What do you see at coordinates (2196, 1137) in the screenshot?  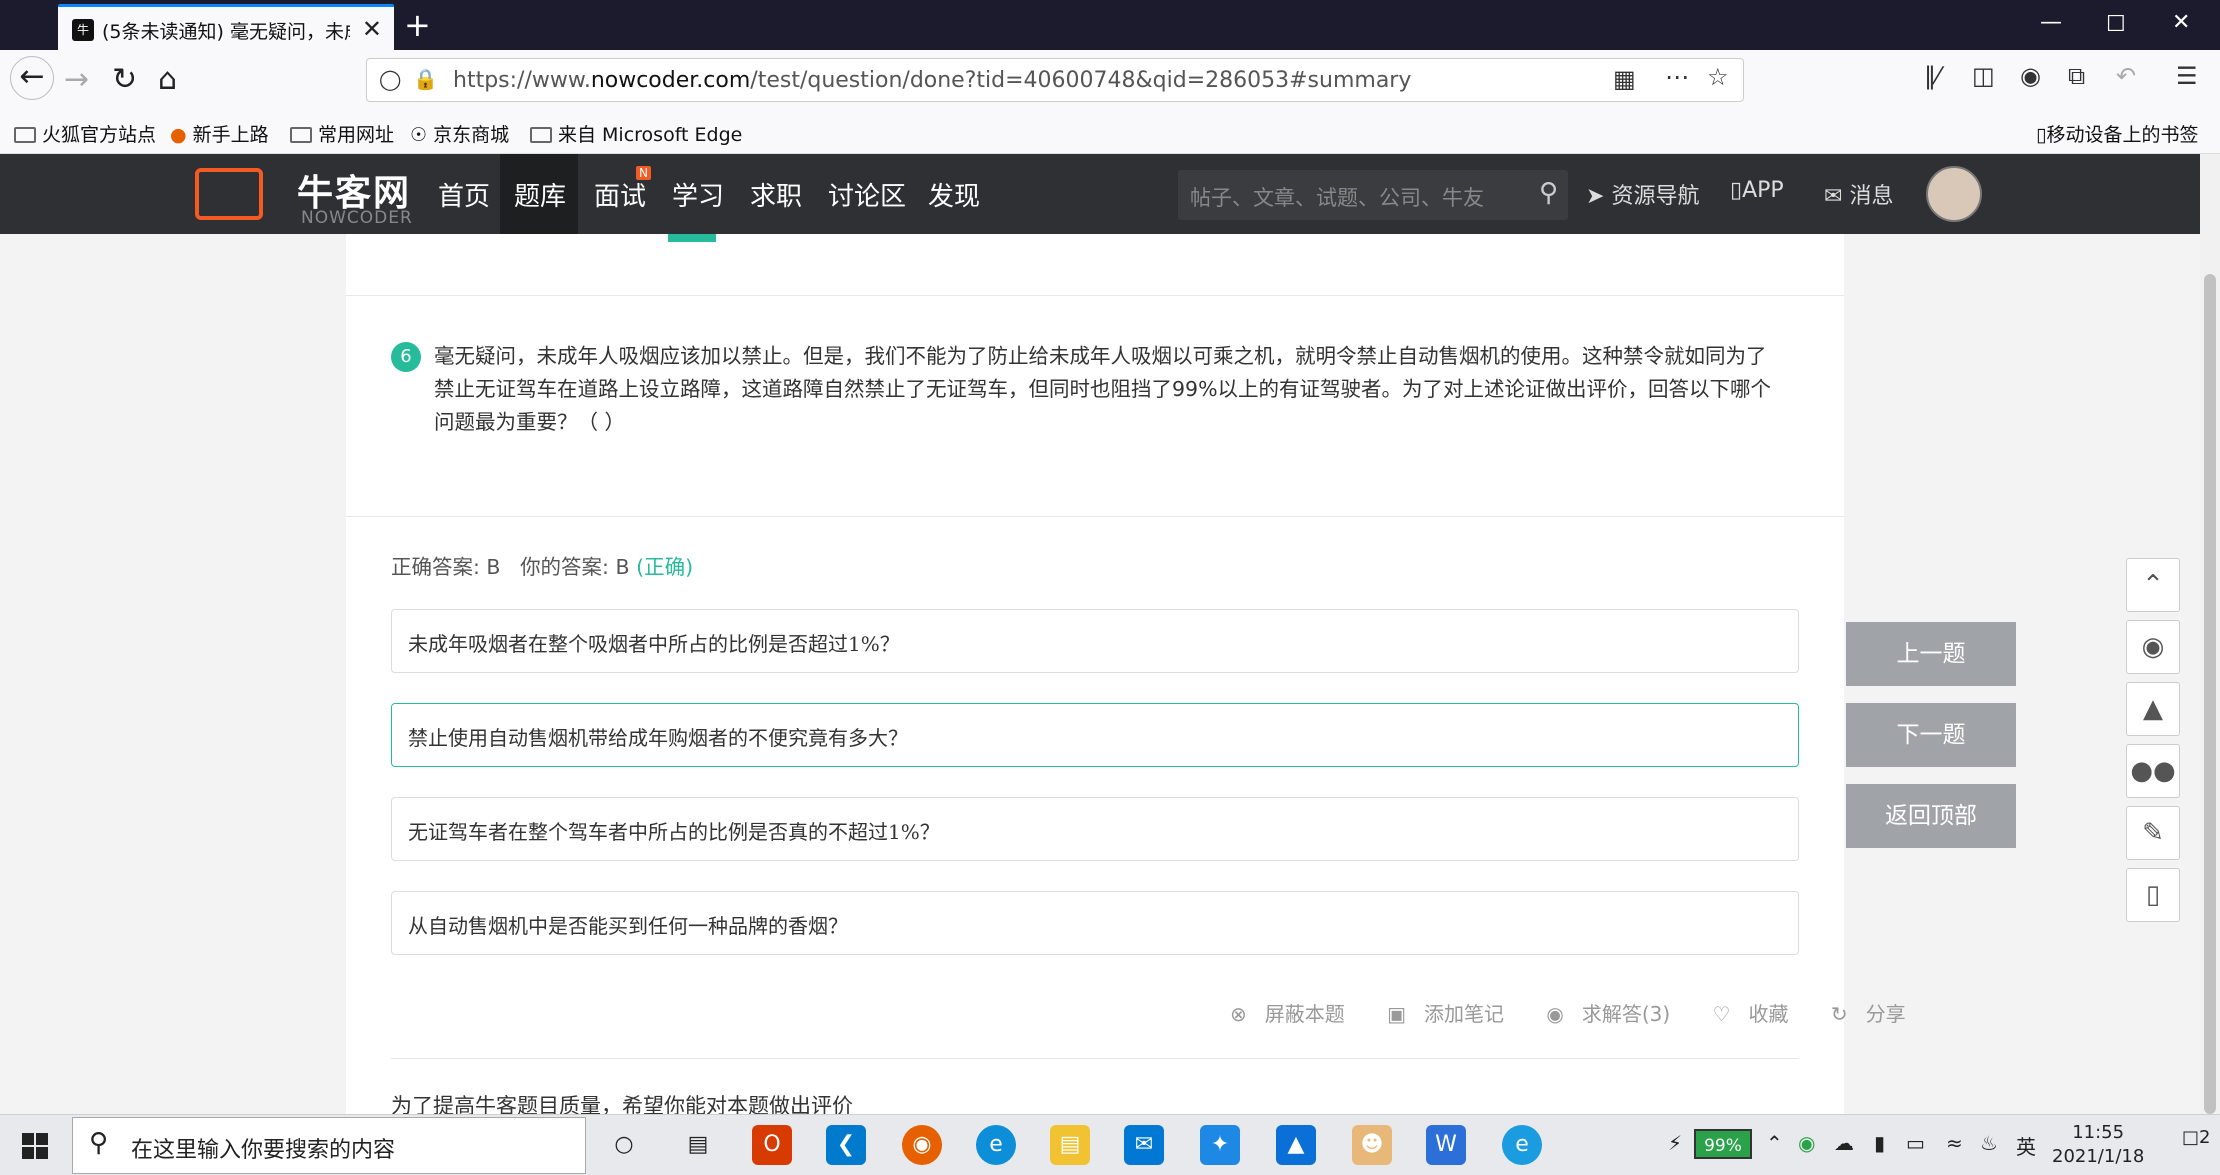 I see `notifications-icon: □2` at bounding box center [2196, 1137].